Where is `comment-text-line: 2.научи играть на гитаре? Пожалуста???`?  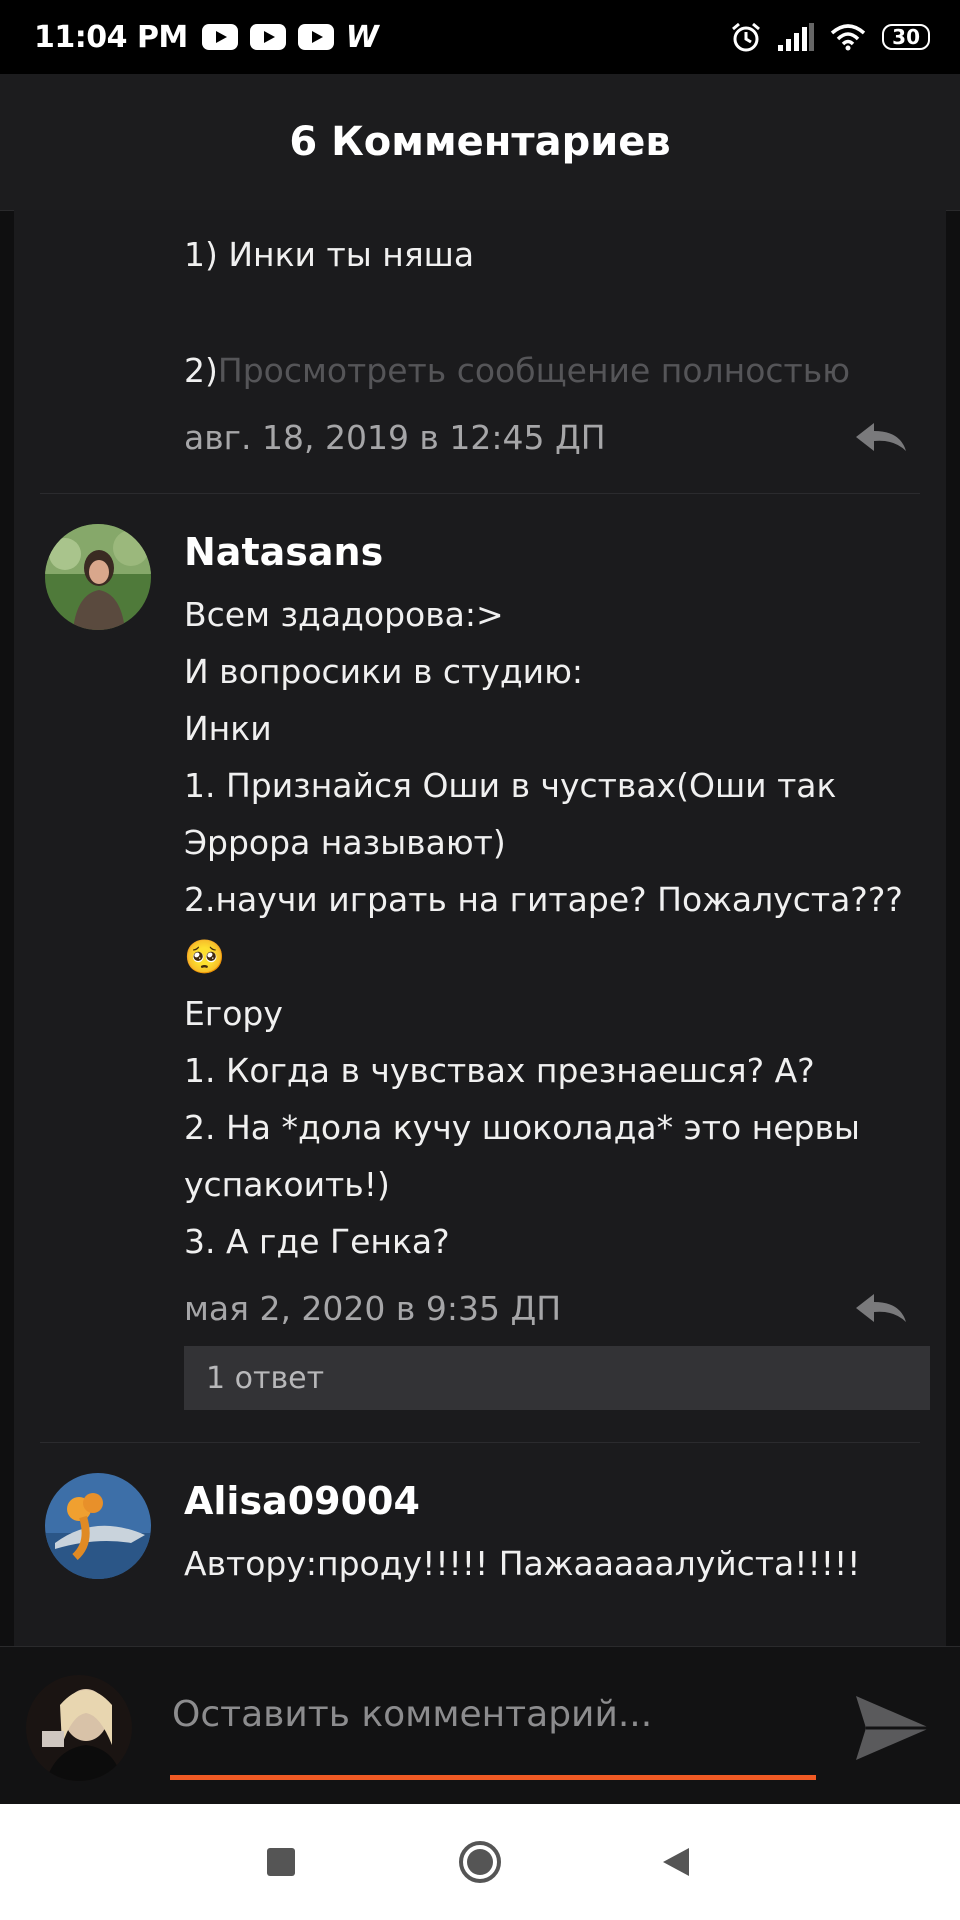 comment-text-line: 2.научи играть на гитаре? Пожалуста??? is located at coordinates (543, 899).